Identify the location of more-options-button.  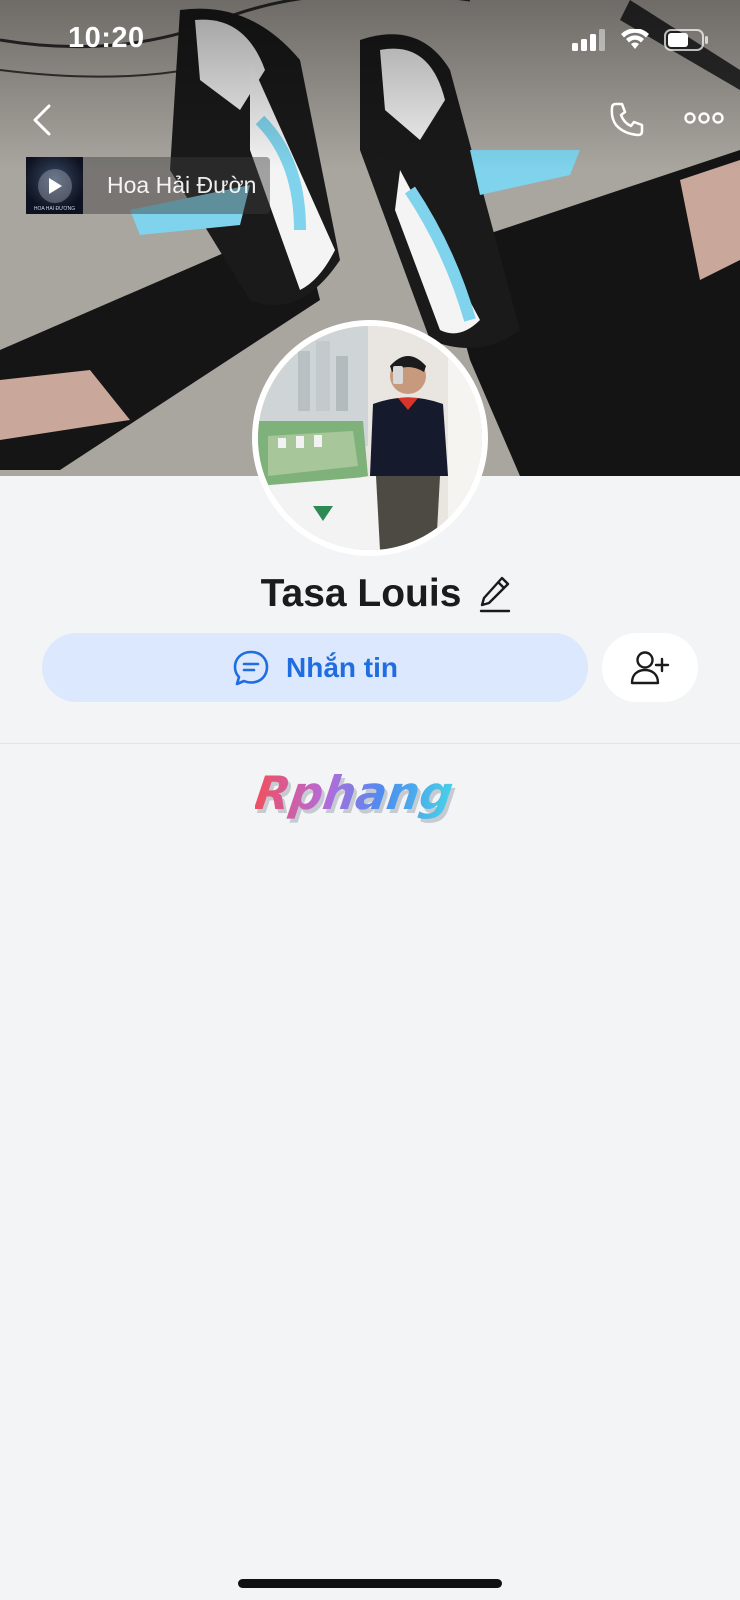
(704, 118).